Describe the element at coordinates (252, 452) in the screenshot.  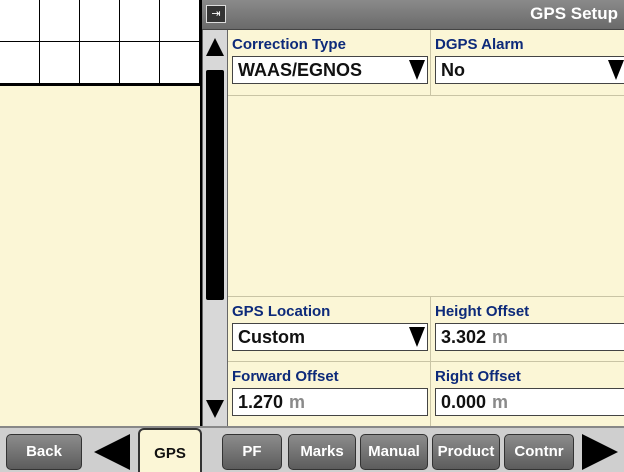
I see `tab-pf: PF` at that location.